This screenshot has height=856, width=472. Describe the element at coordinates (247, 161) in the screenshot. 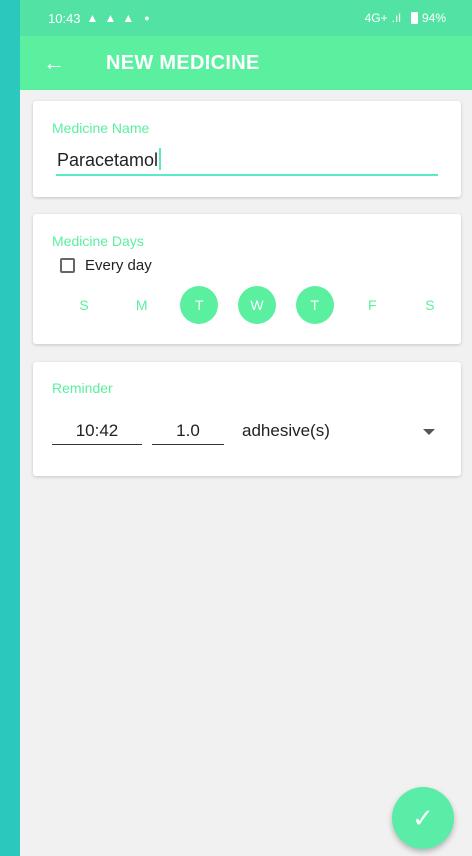

I see `medicine-name-input: Paracetamol` at that location.